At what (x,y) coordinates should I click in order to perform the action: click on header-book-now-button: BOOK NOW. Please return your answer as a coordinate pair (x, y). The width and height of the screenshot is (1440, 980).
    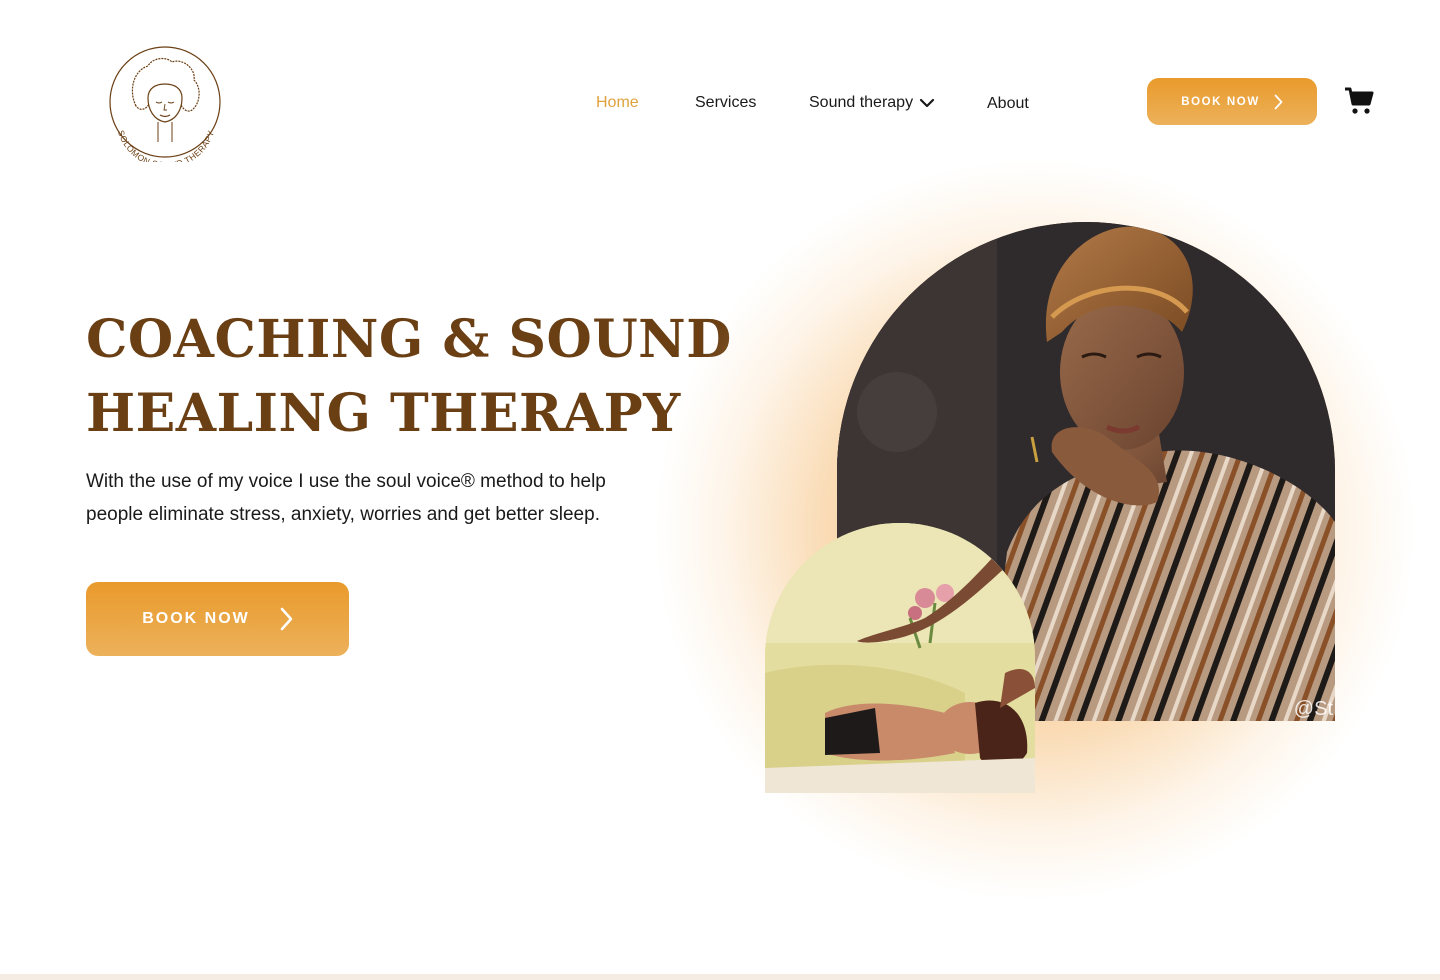
    Looking at the image, I should click on (1232, 101).